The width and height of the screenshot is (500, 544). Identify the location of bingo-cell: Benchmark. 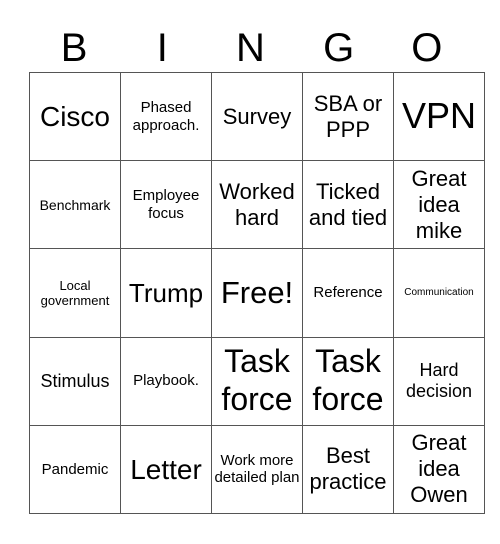
(75, 205).